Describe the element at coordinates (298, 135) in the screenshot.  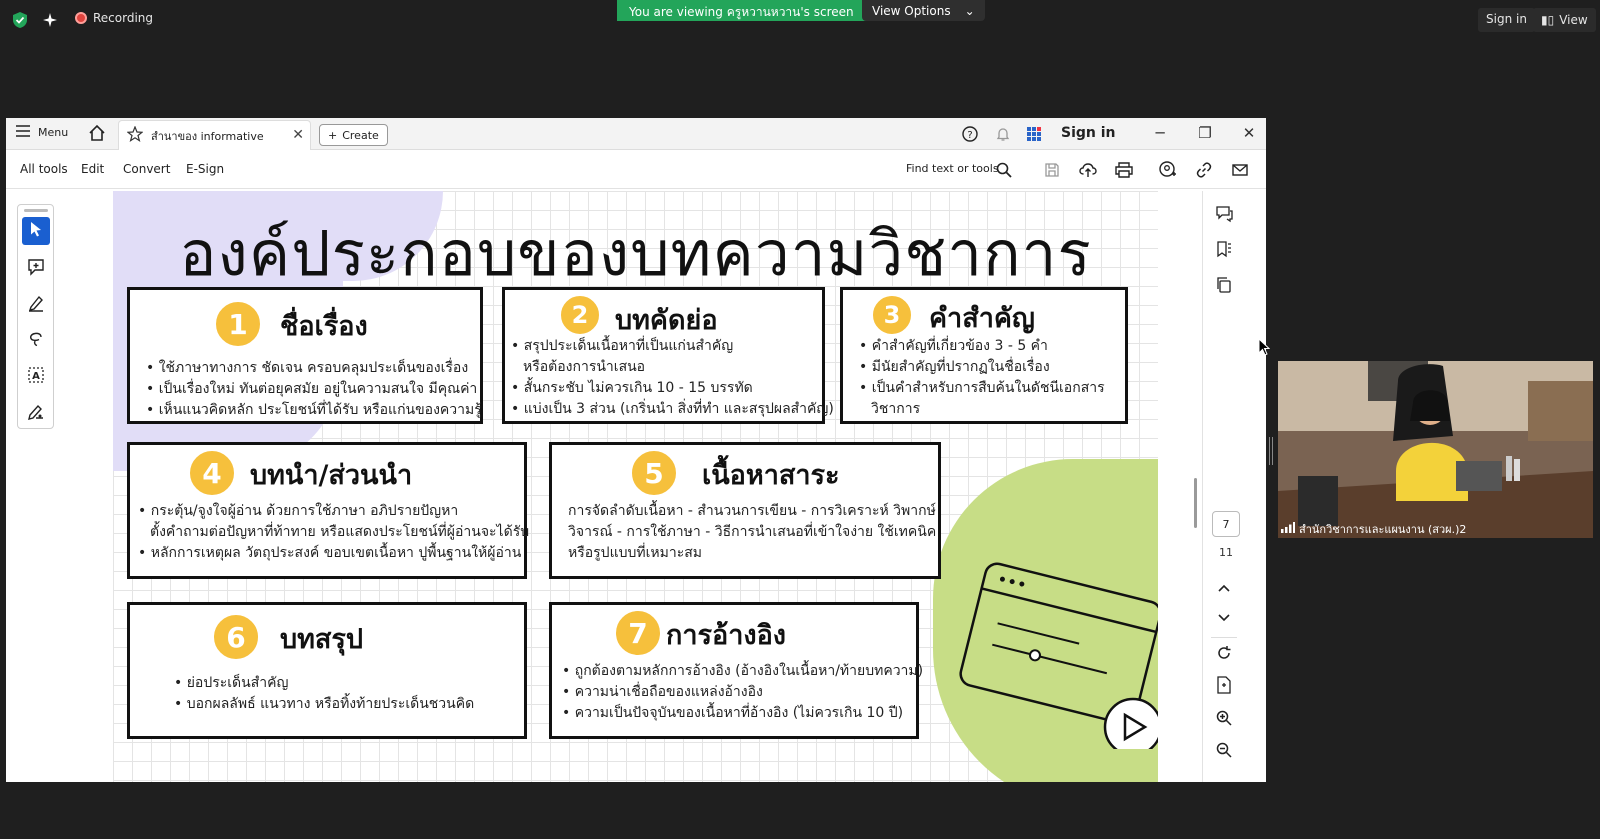
I see `close-tab-icon: ✕` at that location.